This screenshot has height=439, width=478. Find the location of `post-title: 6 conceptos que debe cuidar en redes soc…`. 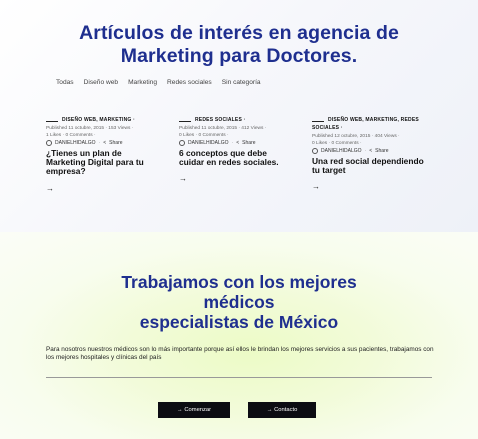

post-title: 6 conceptos que debe cuidar en redes soc… is located at coordinates (235, 157).